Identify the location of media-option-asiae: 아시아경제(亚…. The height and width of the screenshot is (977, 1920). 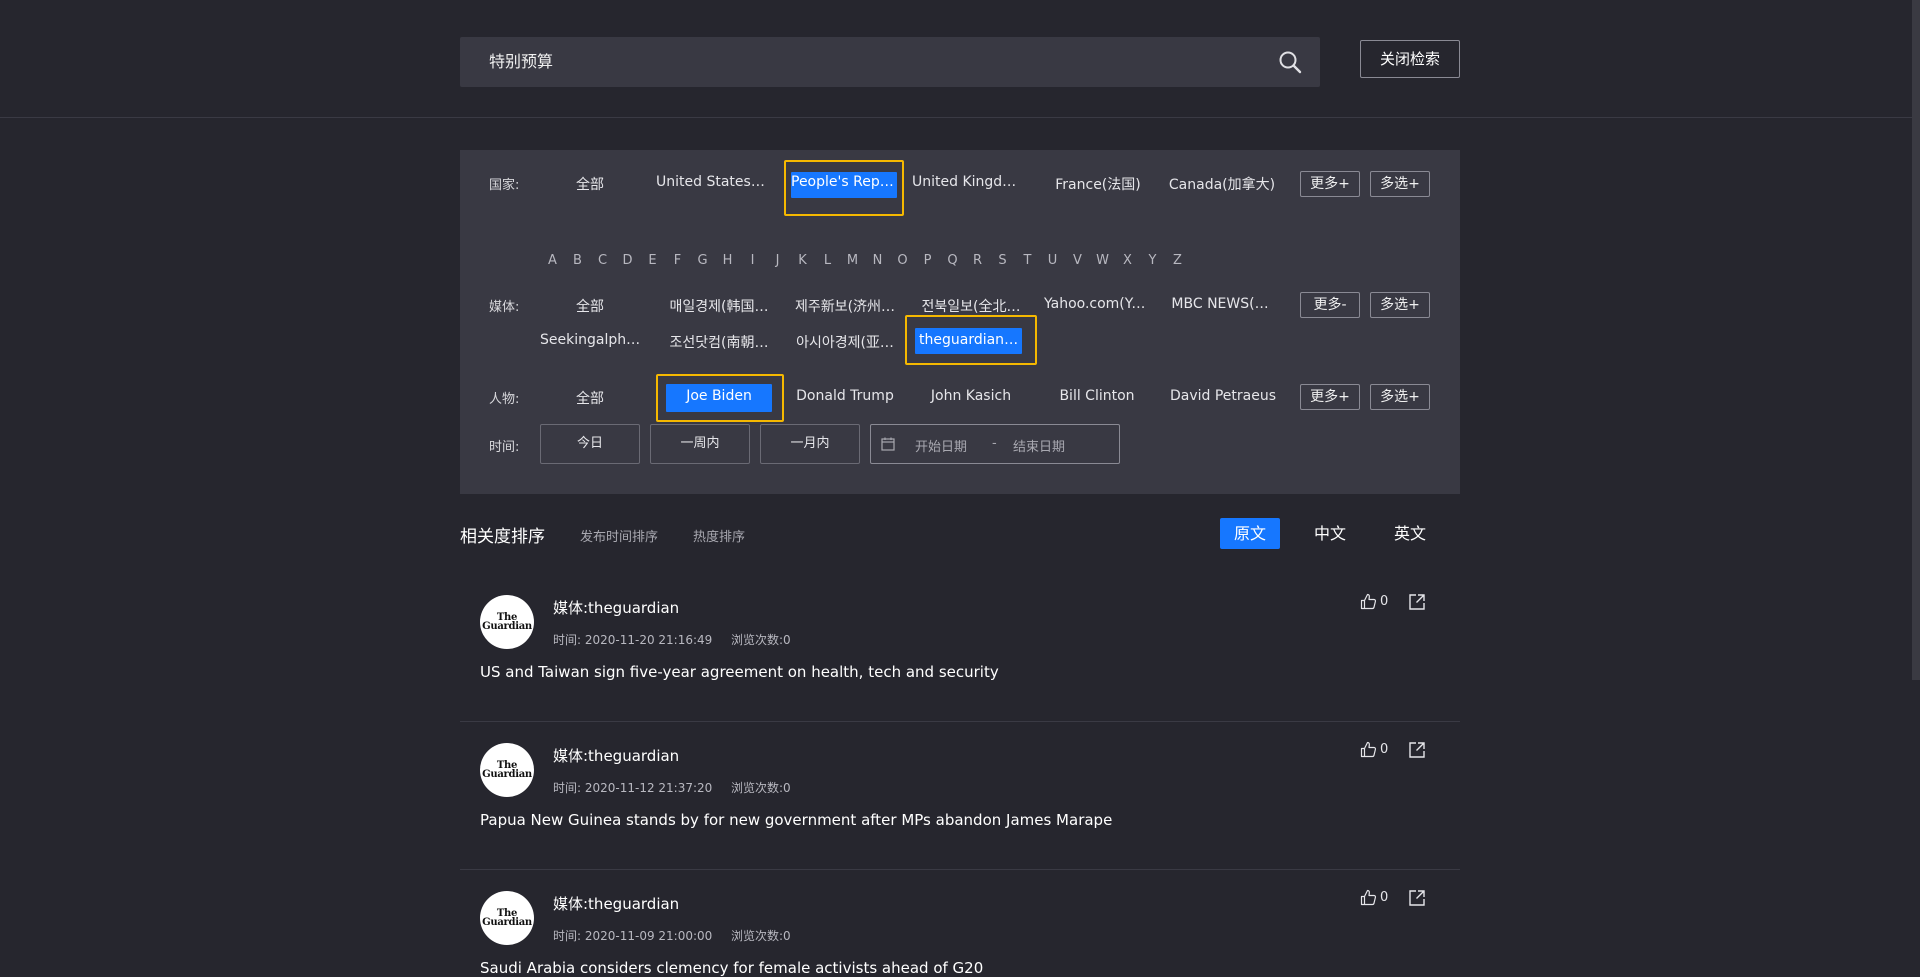
(845, 342).